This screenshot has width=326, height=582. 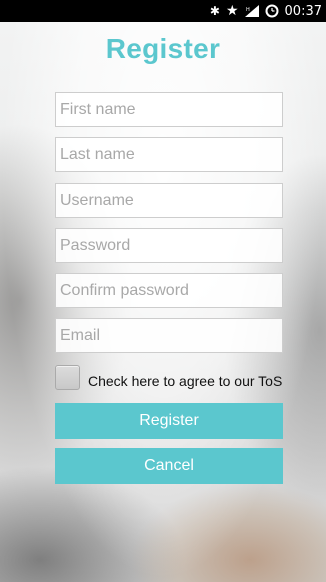 What do you see at coordinates (169, 245) in the screenshot?
I see `password-field` at bounding box center [169, 245].